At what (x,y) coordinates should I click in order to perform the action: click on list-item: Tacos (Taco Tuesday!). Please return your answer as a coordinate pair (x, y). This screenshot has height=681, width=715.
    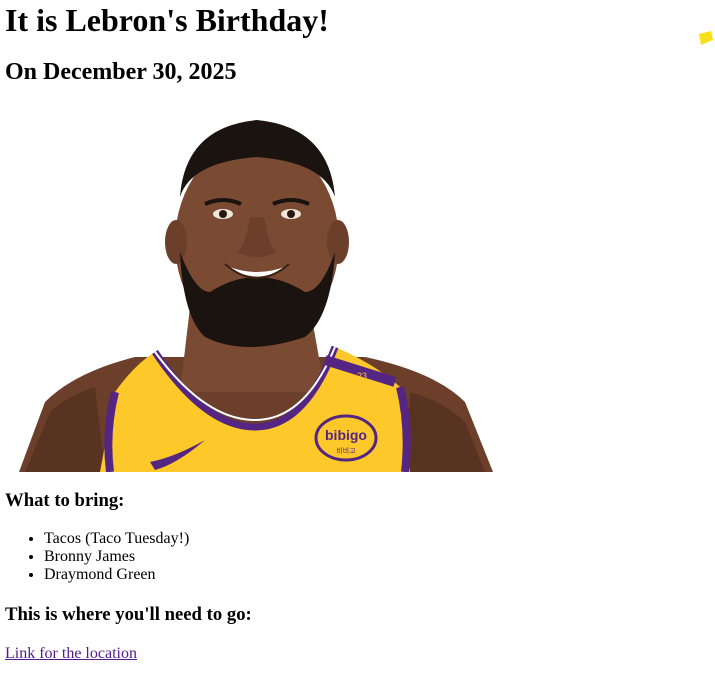
    Looking at the image, I should click on (116, 539).